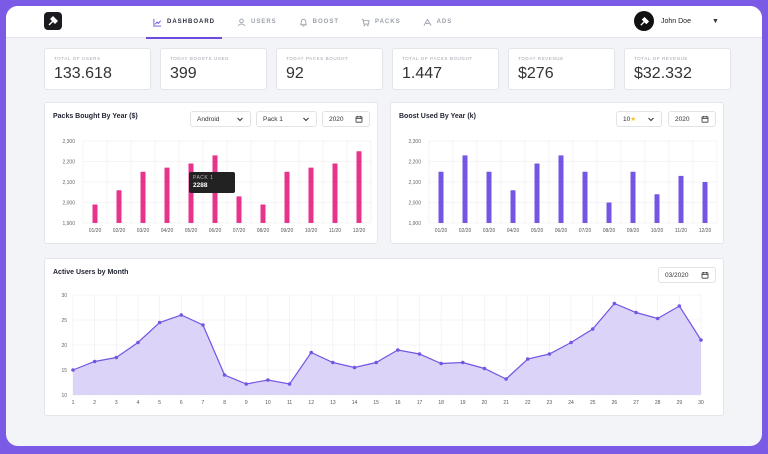  I want to click on platform-select: Android, so click(220, 119).